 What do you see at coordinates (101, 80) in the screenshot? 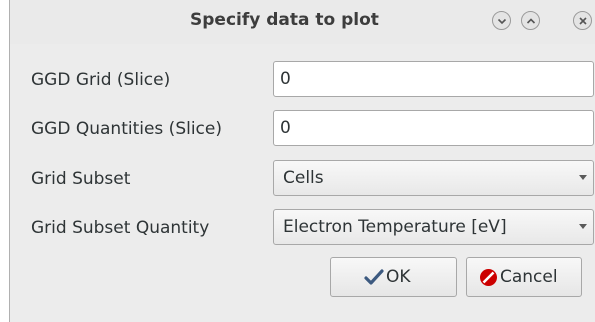
I see `ggd-grid-label: GGD Grid (Slice)` at bounding box center [101, 80].